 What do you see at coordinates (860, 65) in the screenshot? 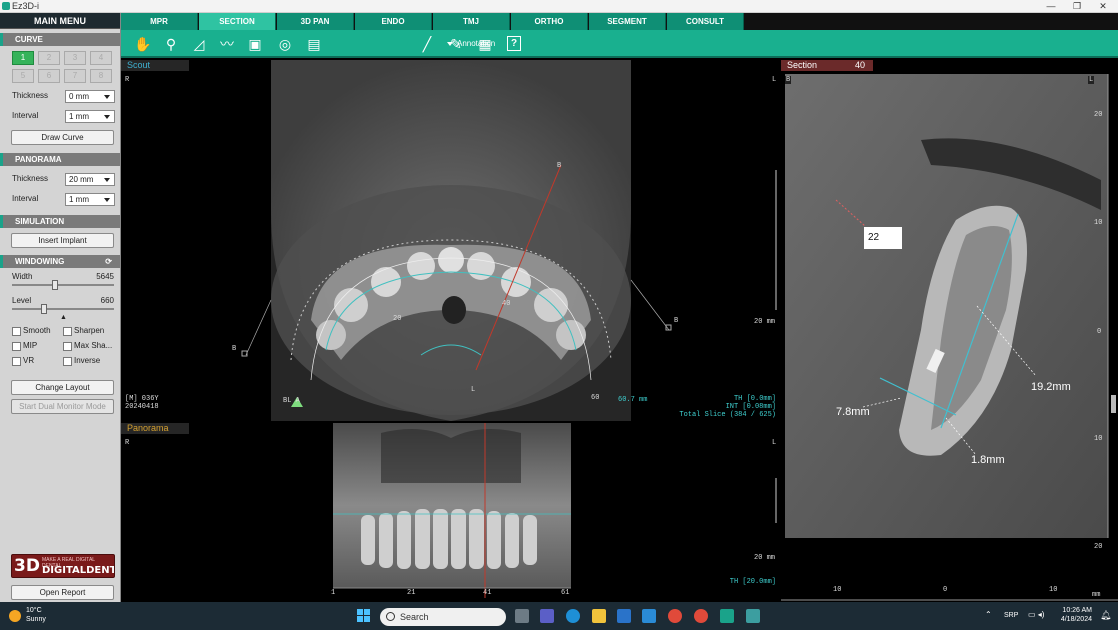
I see `section-number: 40` at bounding box center [860, 65].